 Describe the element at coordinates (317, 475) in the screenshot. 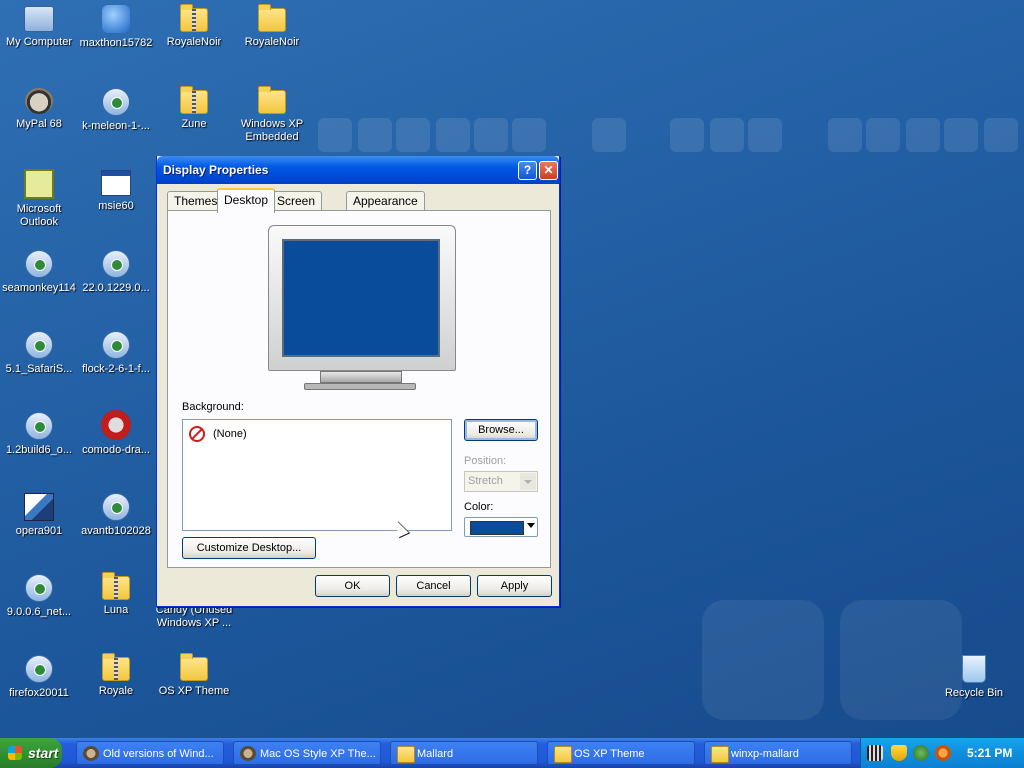

I see `background-list: (None)` at that location.